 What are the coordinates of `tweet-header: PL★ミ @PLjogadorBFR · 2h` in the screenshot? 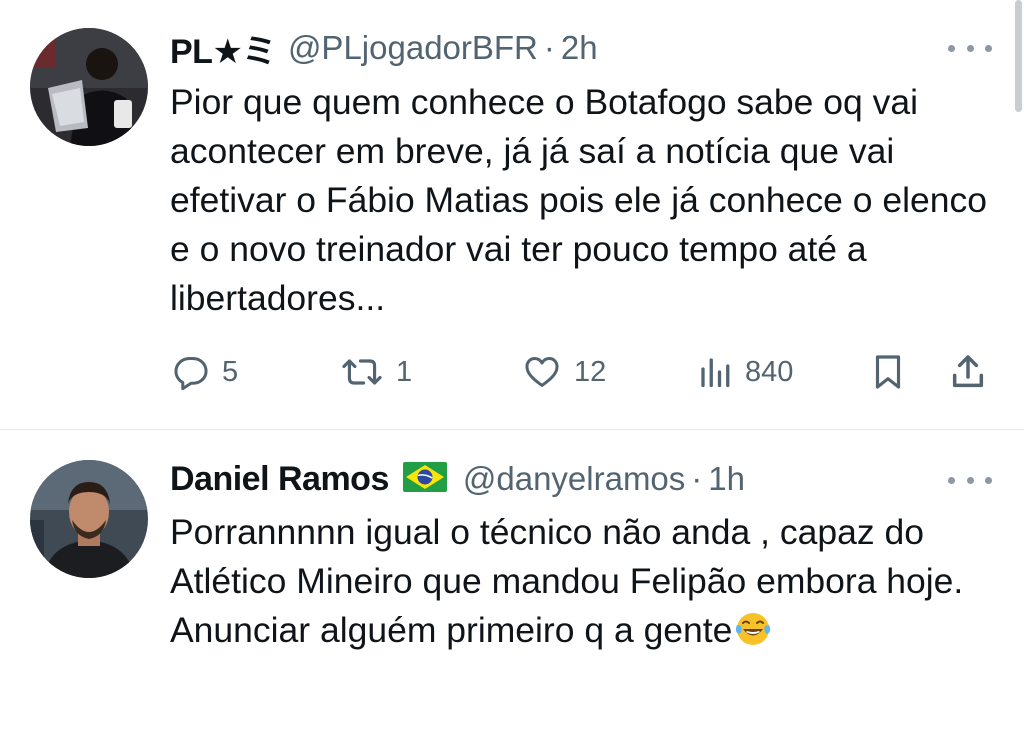 It's located at (384, 48).